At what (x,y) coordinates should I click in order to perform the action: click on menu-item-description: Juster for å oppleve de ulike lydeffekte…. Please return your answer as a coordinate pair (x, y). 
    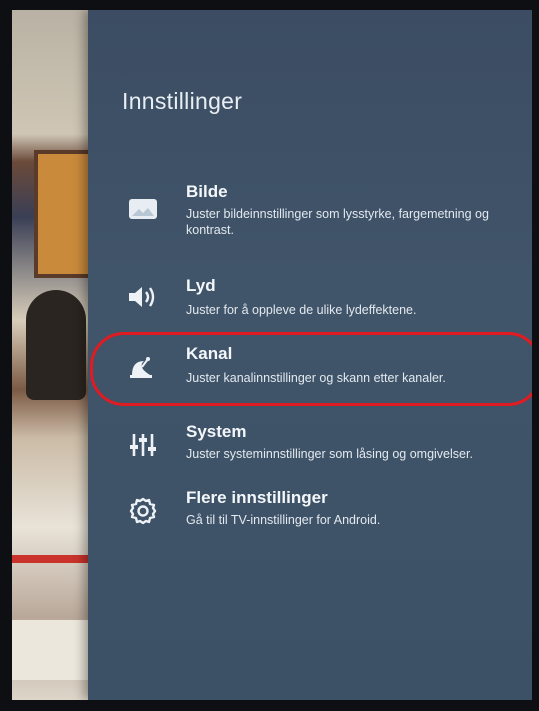
    Looking at the image, I should click on (301, 310).